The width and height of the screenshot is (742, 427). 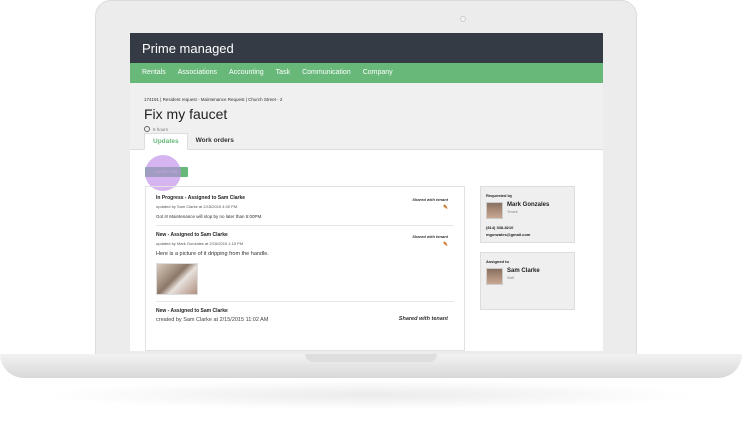 What do you see at coordinates (166, 141) in the screenshot?
I see `tab-updates: Updates` at bounding box center [166, 141].